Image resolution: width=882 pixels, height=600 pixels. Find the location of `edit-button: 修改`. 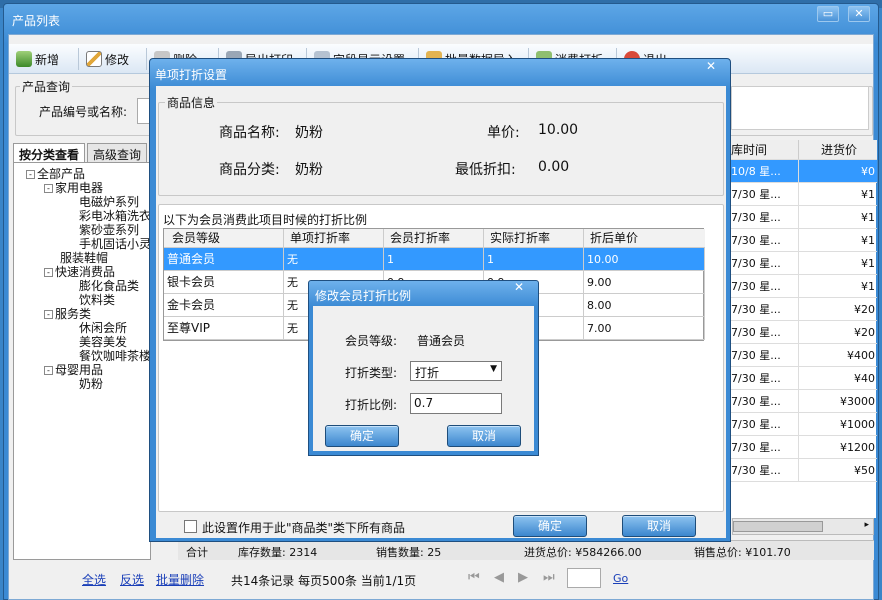

edit-button: 修改 is located at coordinates (107, 59).